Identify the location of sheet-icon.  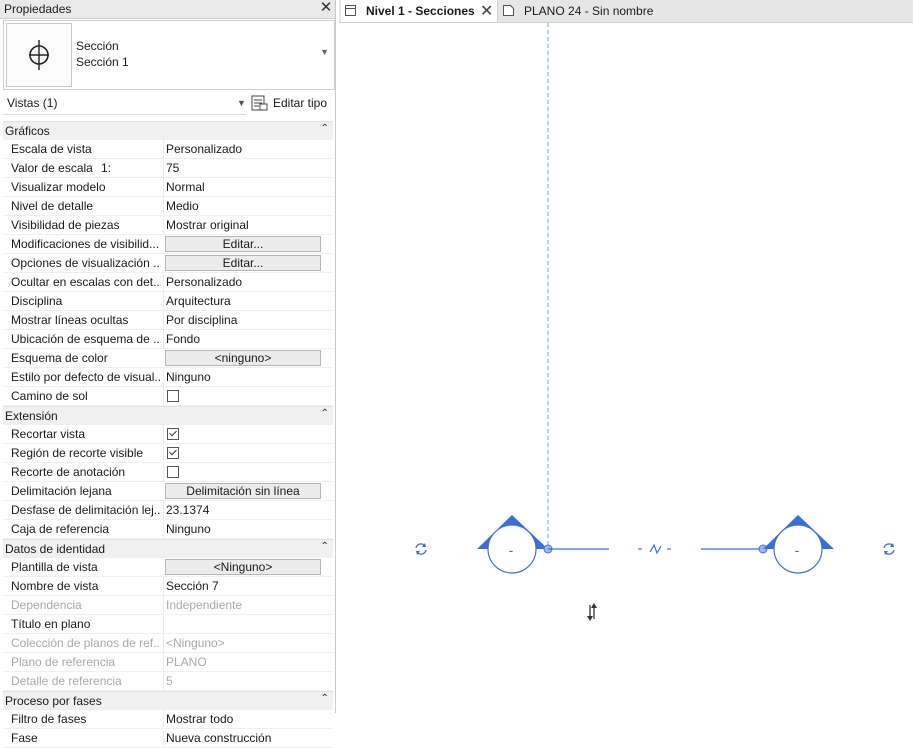
(508, 10).